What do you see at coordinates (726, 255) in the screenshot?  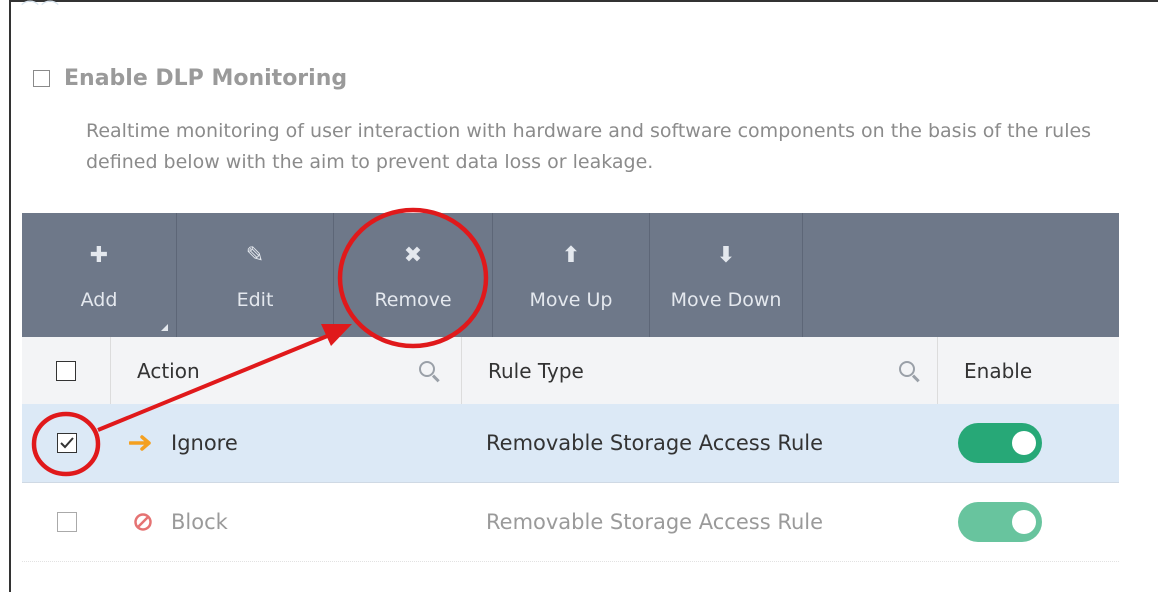 I see `arrow-down-icon: ⬇` at bounding box center [726, 255].